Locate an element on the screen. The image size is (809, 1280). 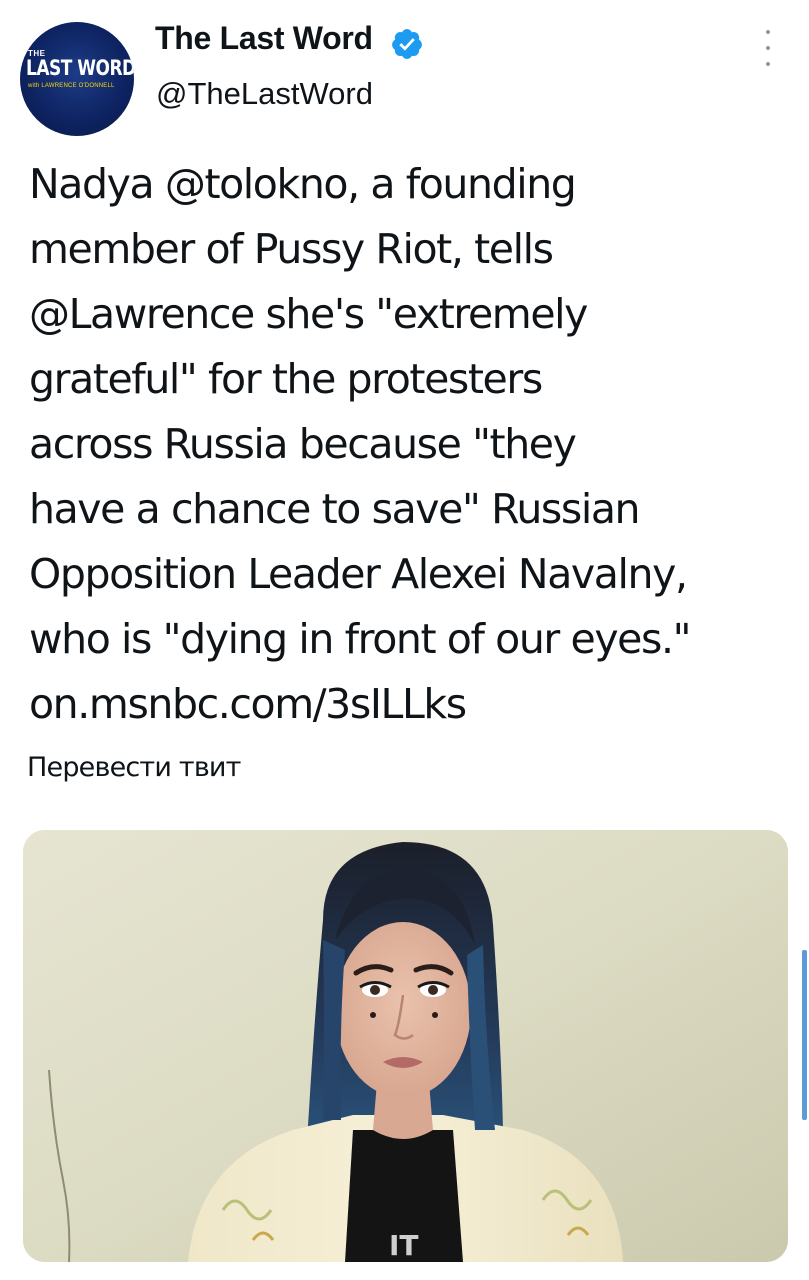
author-display-name: The Last Word is located at coordinates (264, 38).